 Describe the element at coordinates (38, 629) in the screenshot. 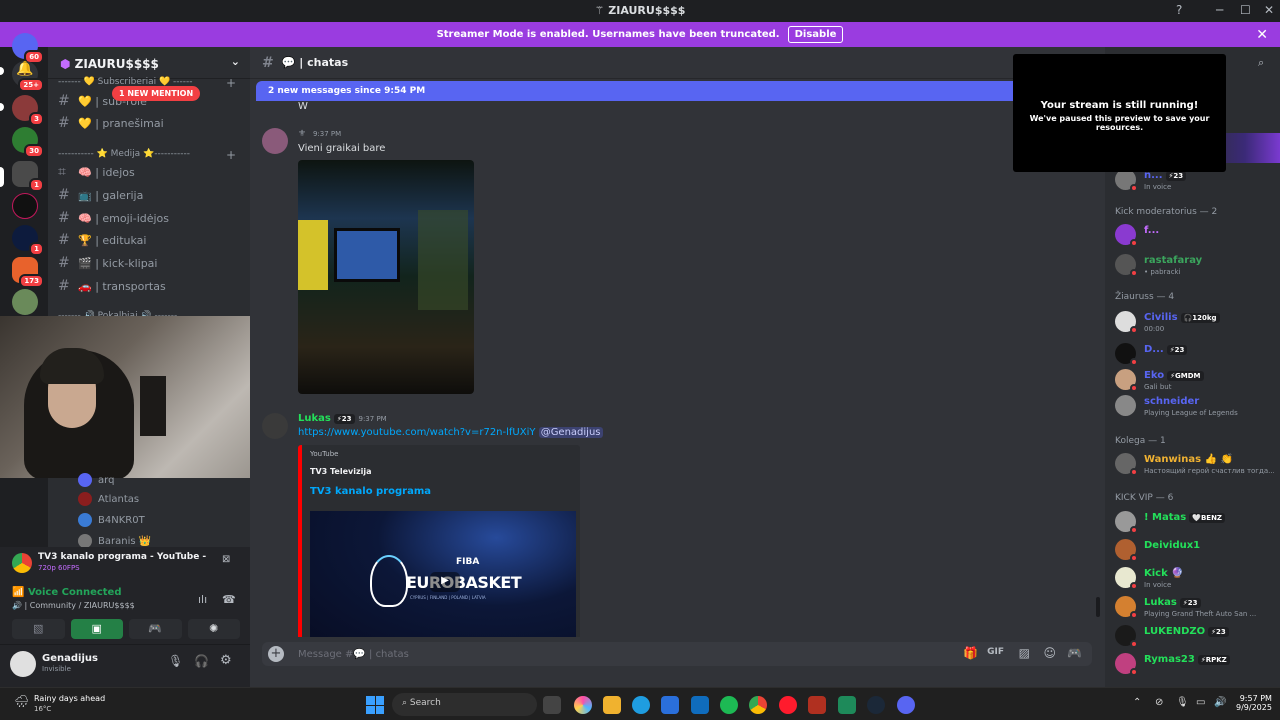

I see `camera-off-icon: ▧` at that location.